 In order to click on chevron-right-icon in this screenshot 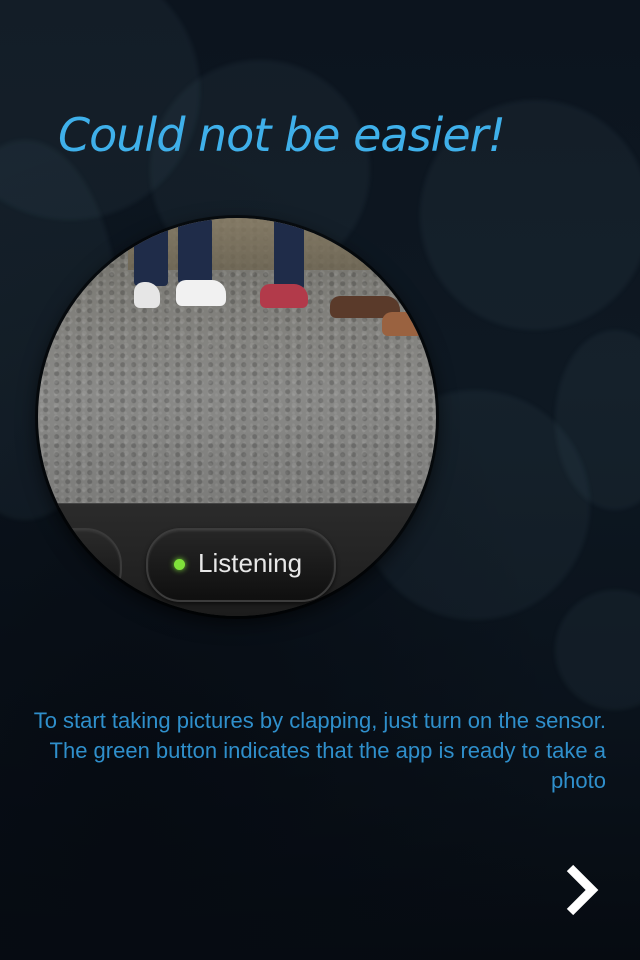, I will do `click(582, 890)`.